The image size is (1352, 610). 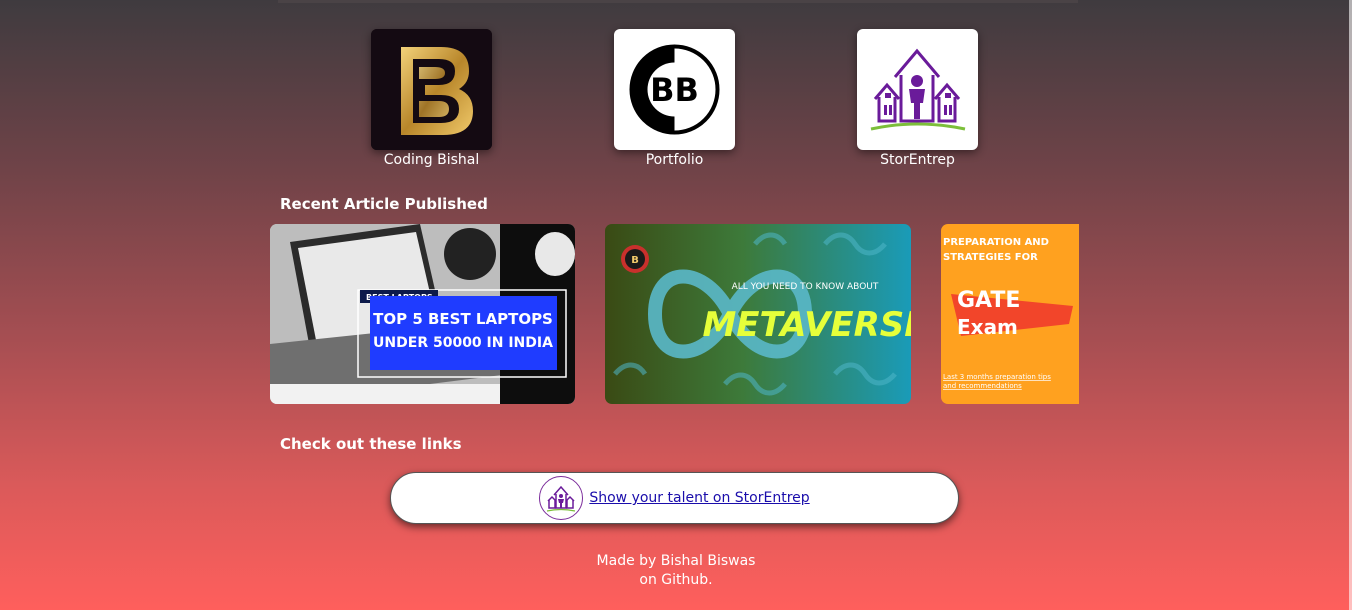 What do you see at coordinates (996, 242) in the screenshot?
I see `article-pre1: PREPARATION AND` at bounding box center [996, 242].